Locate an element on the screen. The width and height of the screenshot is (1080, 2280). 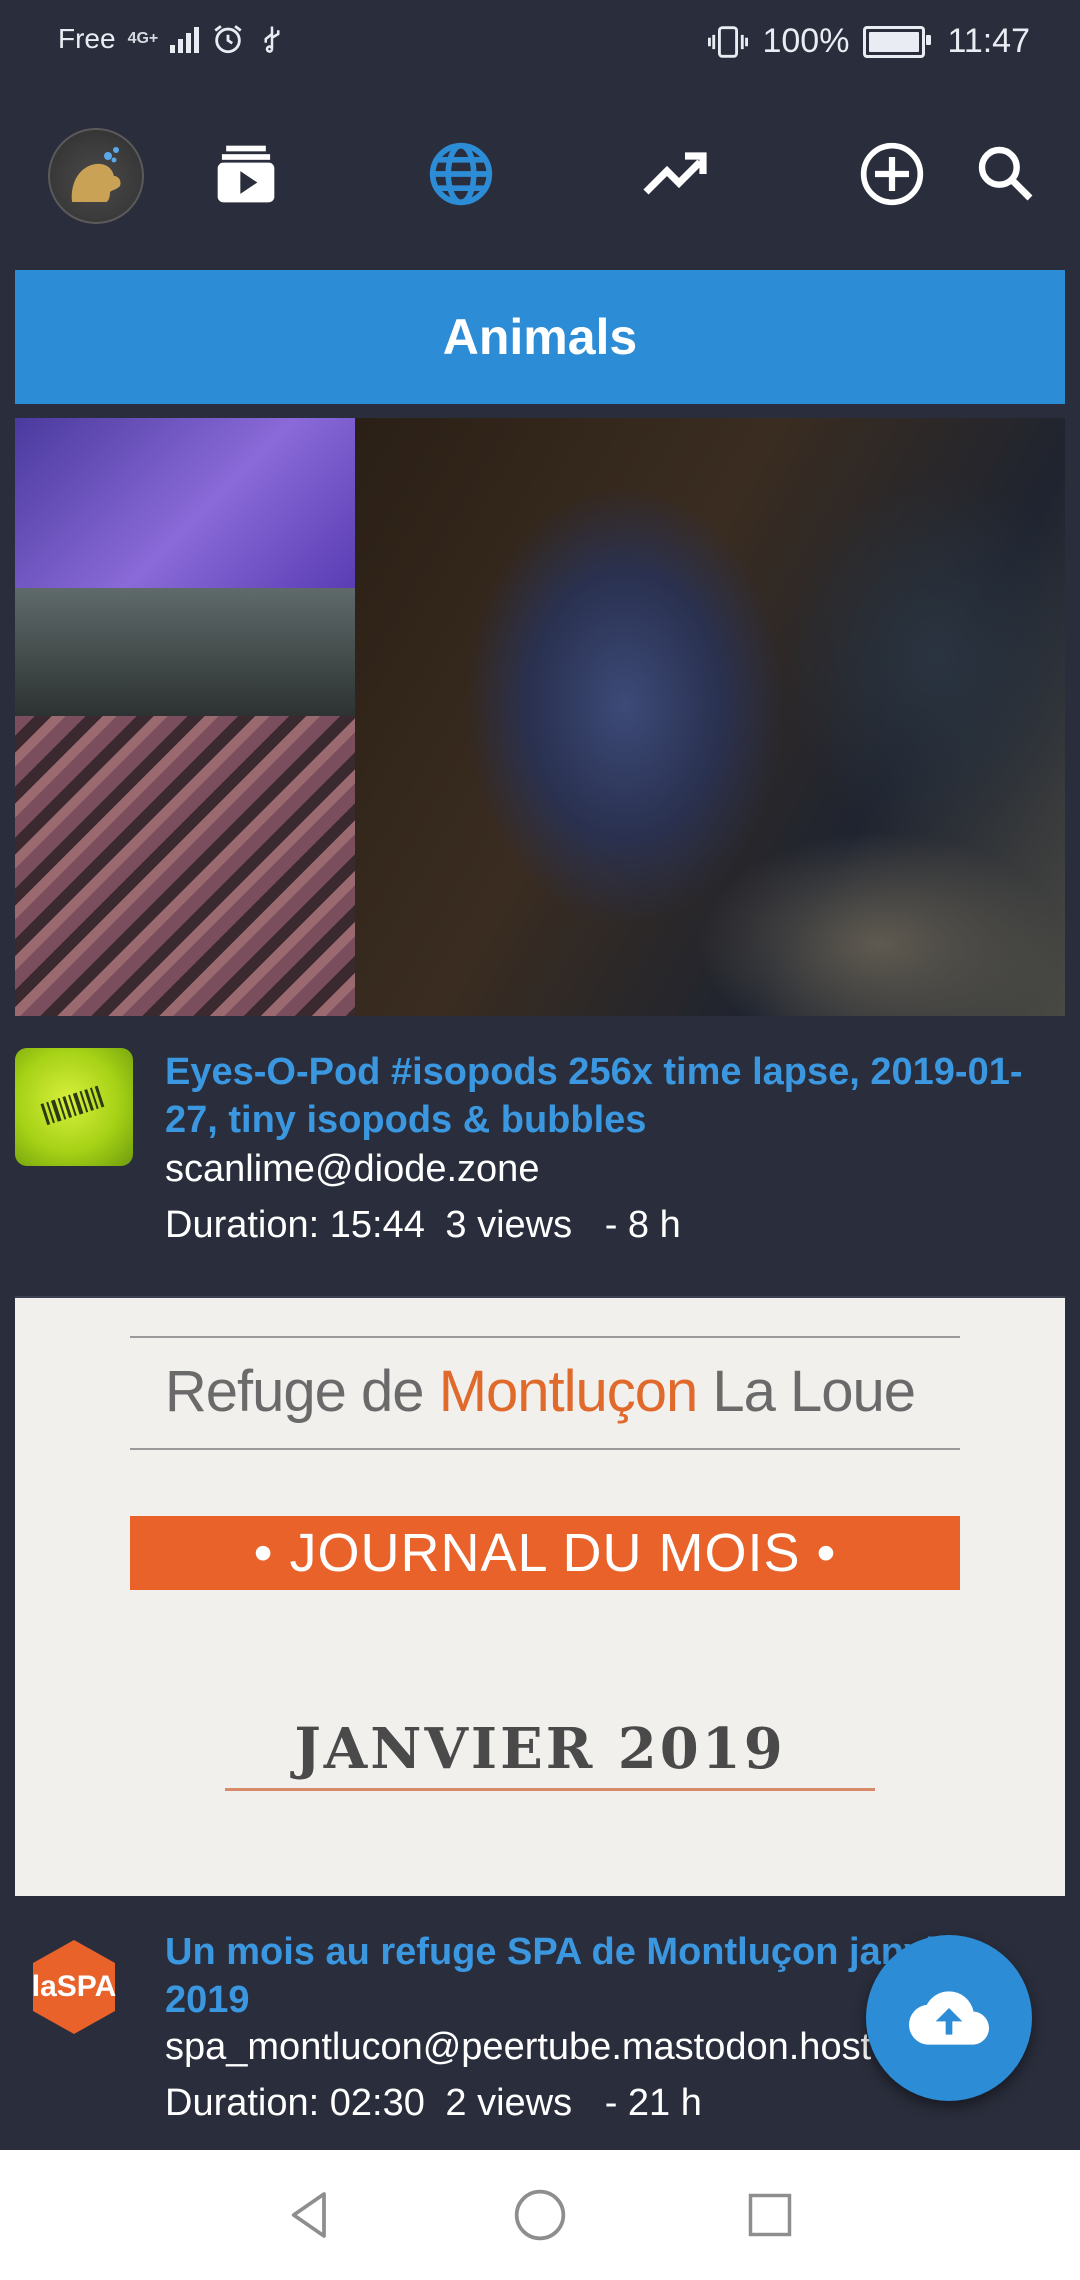
thumb-text: La Loue is located at coordinates (806, 1391).